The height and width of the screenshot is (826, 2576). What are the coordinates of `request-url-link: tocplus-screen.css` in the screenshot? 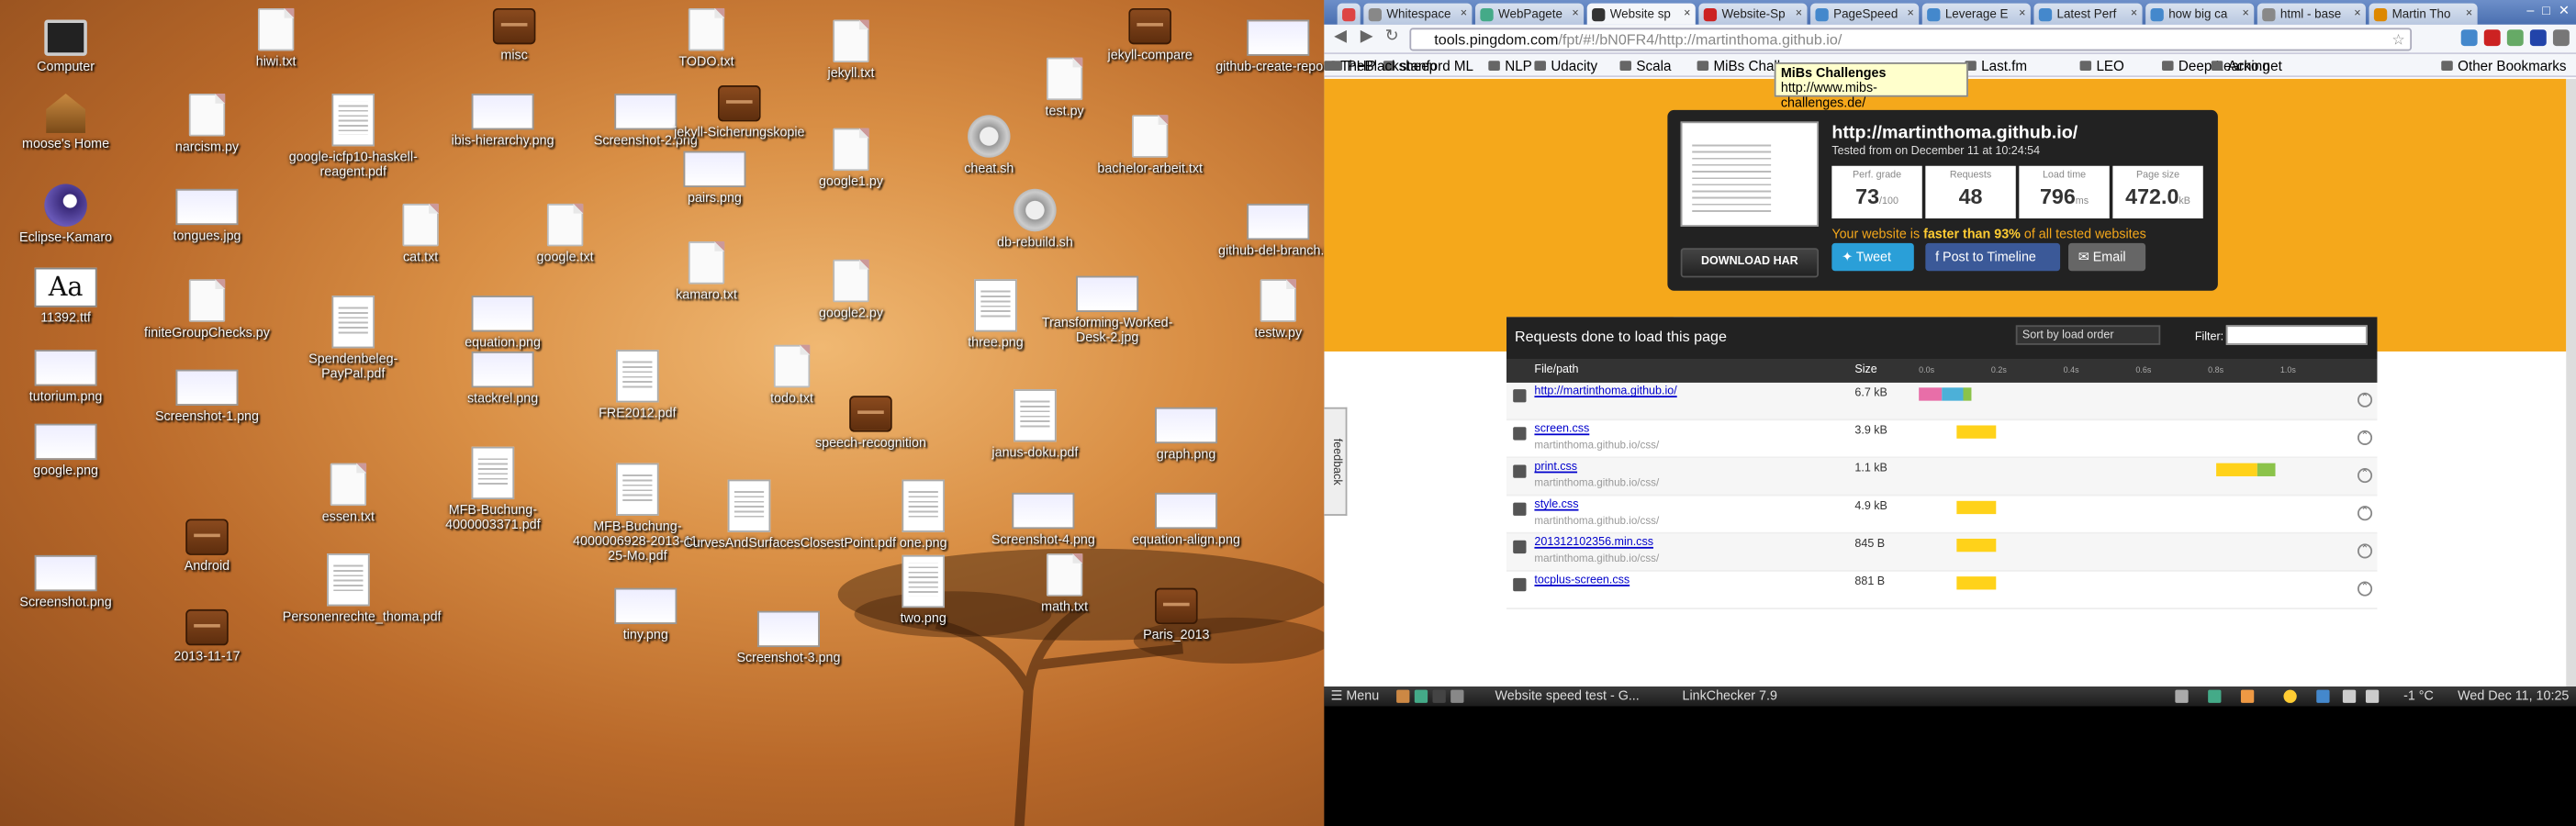 It's located at (1582, 581).